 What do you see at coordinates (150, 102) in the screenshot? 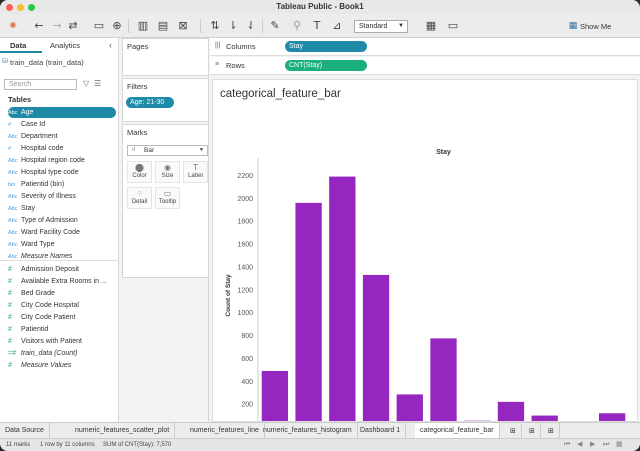
I see `filter-pill-age: Age: 21-30` at bounding box center [150, 102].